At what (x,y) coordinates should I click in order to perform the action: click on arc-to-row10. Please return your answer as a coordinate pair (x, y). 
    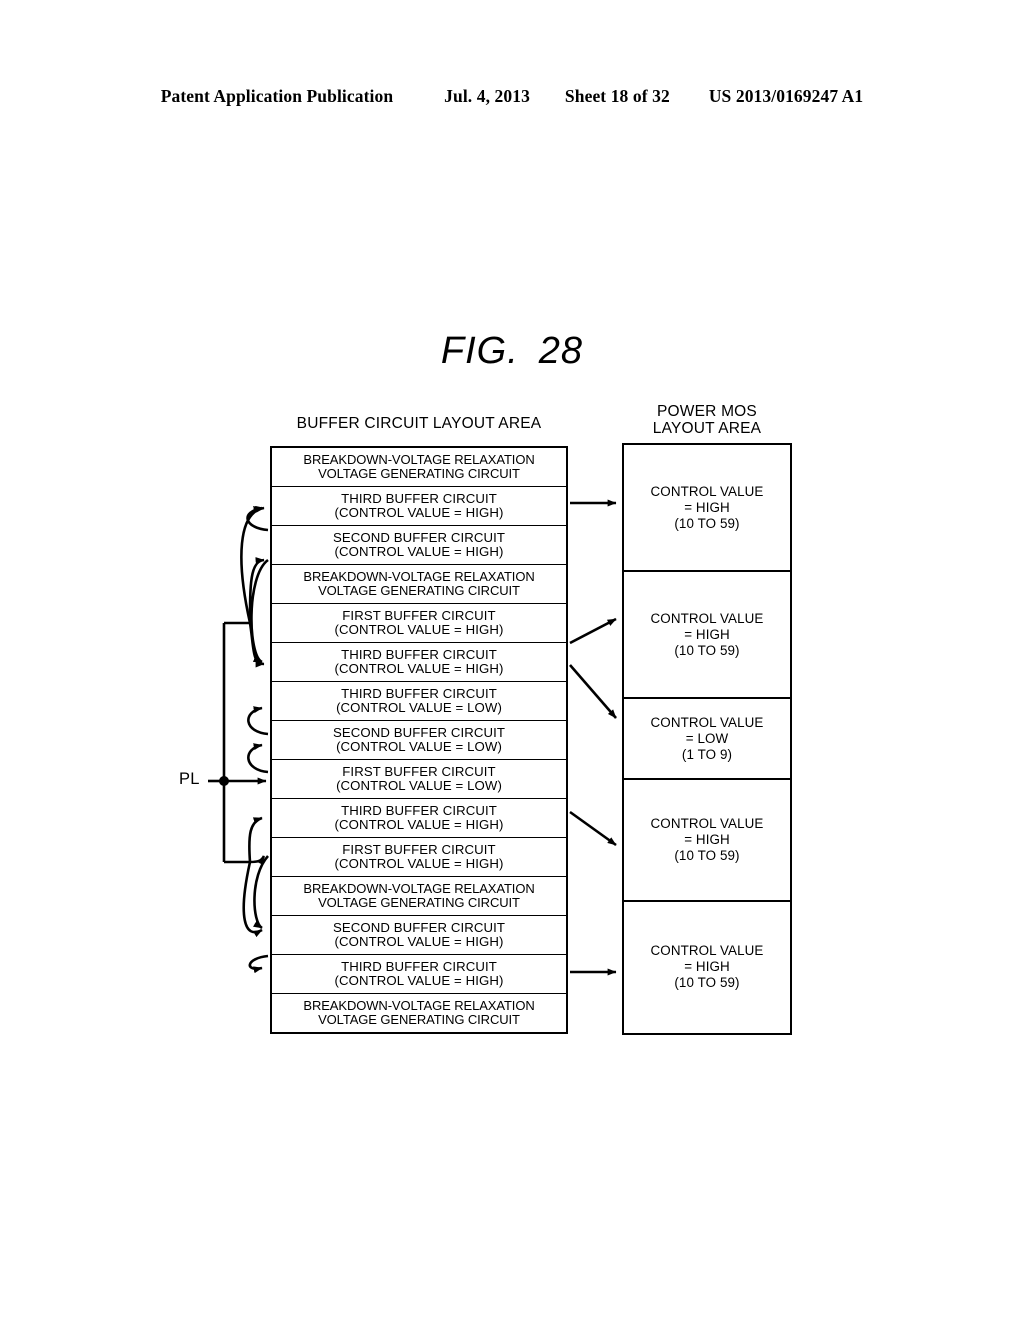
    Looking at the image, I should click on (255, 839).